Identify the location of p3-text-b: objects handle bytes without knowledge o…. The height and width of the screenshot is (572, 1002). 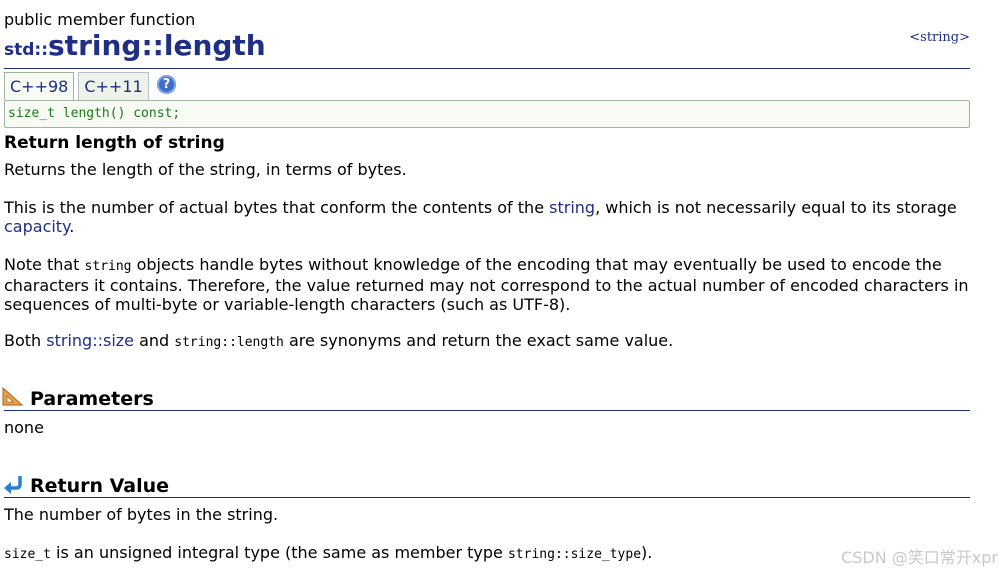
(486, 284).